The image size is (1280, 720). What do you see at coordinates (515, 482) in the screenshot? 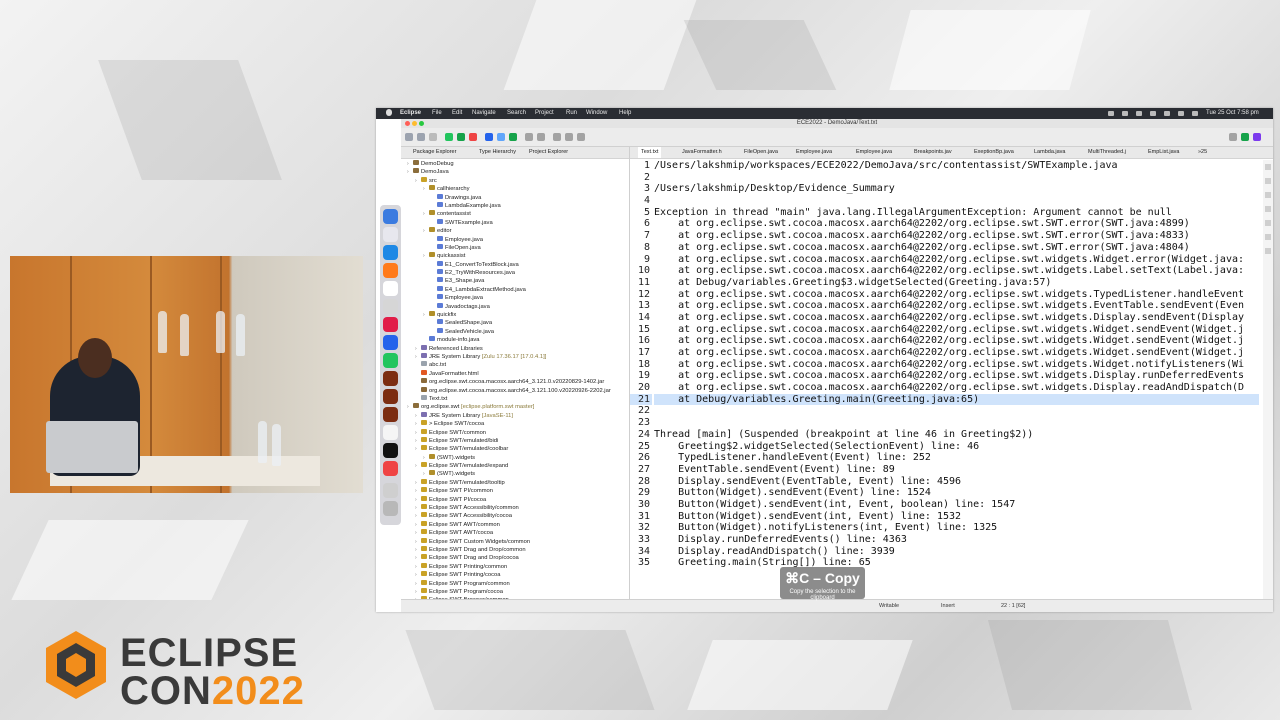
I see `tree-item: › Eclipse SWT/emulated/tooltip` at bounding box center [515, 482].